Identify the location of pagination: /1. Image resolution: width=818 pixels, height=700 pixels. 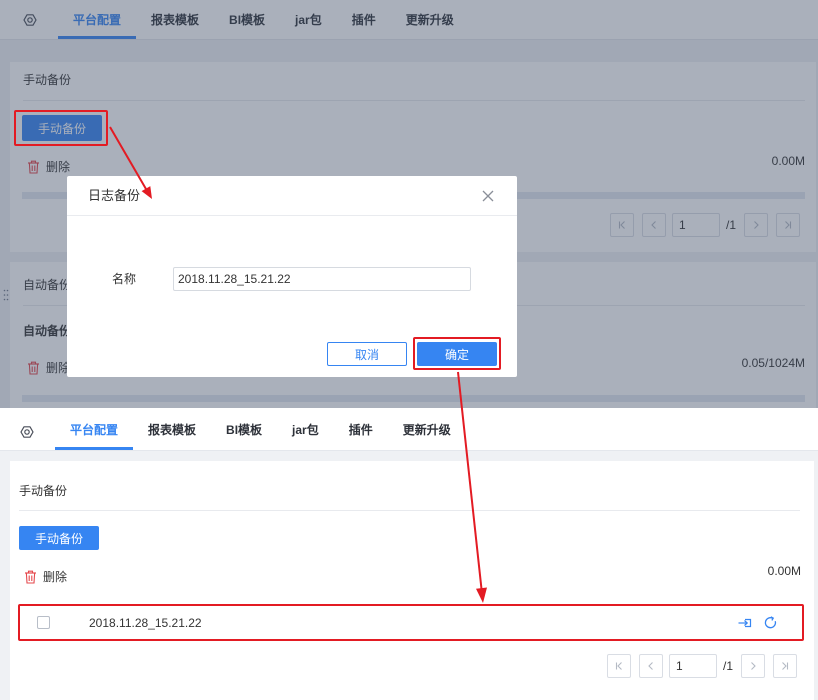
(702, 666).